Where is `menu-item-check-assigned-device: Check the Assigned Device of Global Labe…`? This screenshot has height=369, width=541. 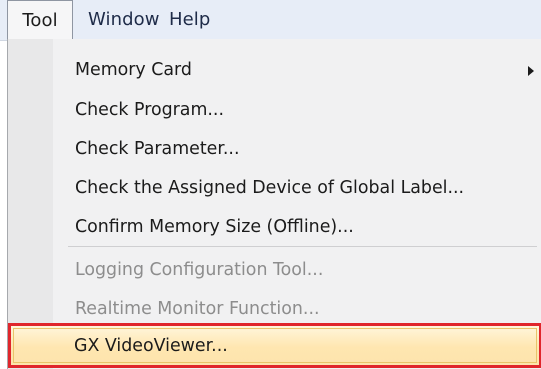 menu-item-check-assigned-device: Check the Assigned Device of Global Labe… is located at coordinates (269, 188).